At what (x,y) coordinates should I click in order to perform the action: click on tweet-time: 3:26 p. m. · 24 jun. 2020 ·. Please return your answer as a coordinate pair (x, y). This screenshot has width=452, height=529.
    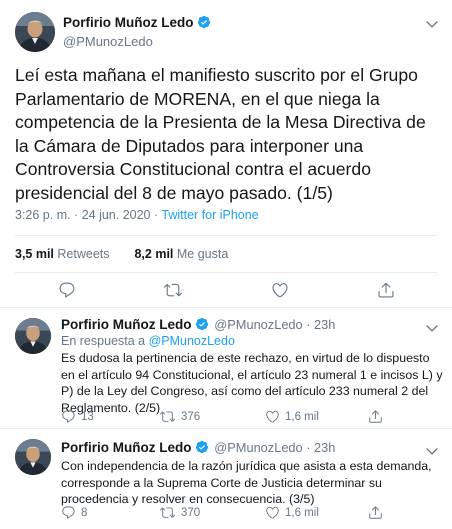
    Looking at the image, I should click on (88, 215).